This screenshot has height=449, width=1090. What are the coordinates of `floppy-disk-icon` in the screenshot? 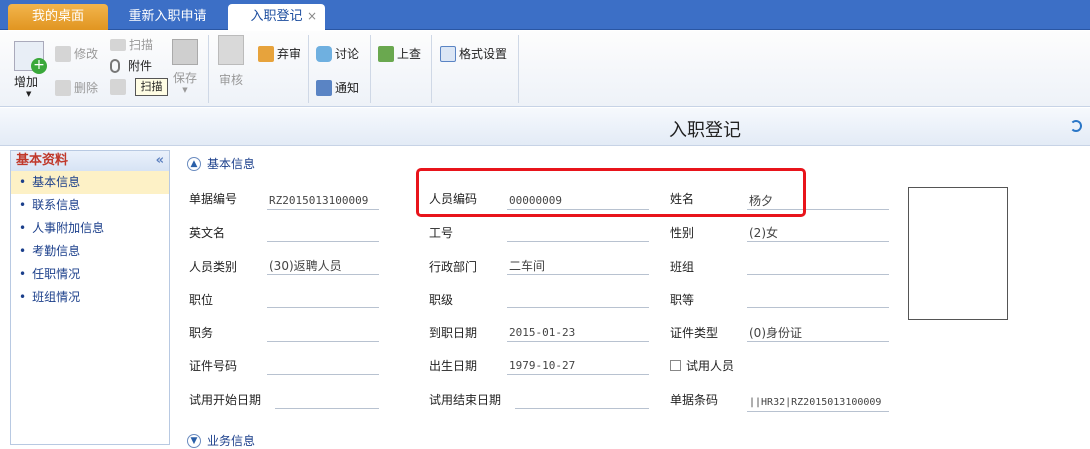 It's located at (185, 52).